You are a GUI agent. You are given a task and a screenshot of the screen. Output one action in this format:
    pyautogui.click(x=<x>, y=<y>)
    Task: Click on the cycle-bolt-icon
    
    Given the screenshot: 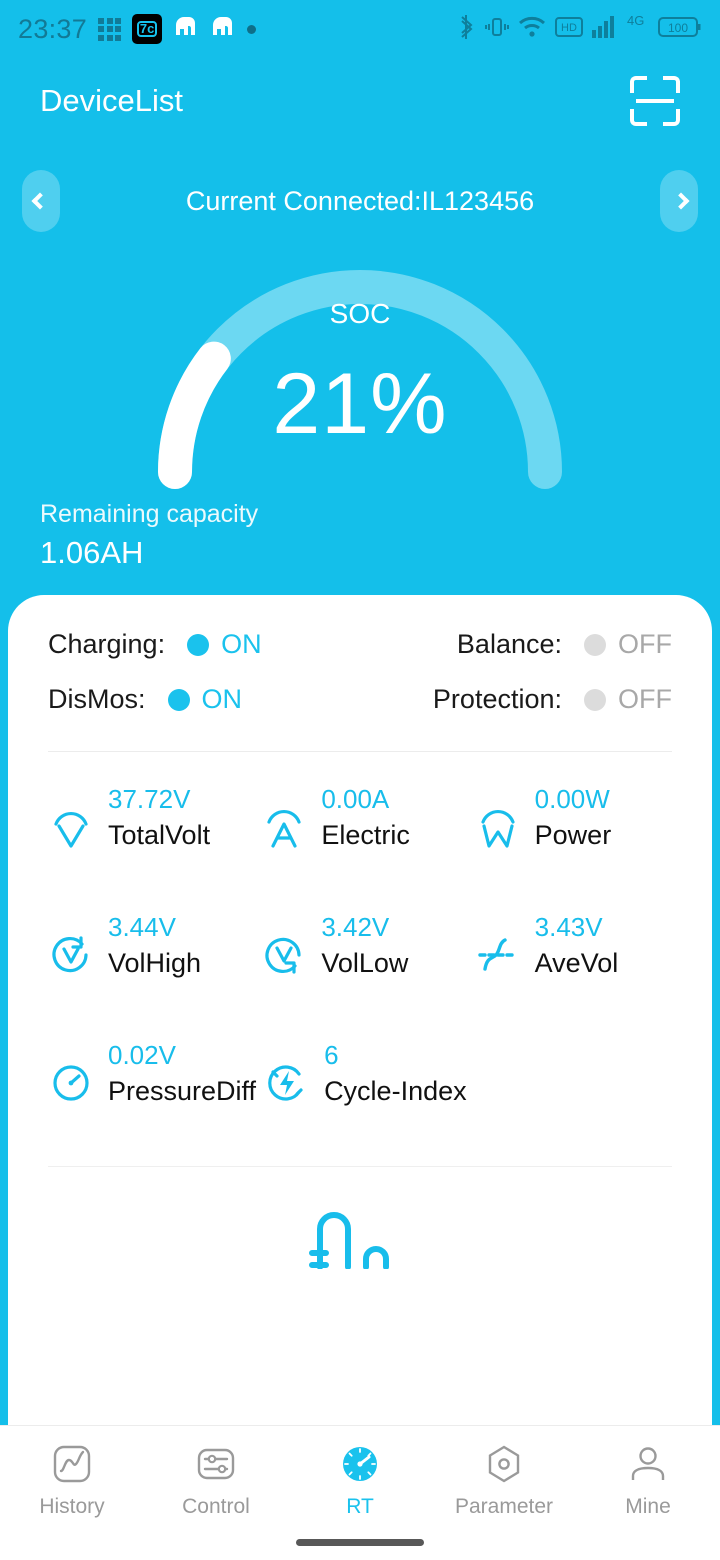 What is the action you would take?
    pyautogui.click(x=287, y=1083)
    